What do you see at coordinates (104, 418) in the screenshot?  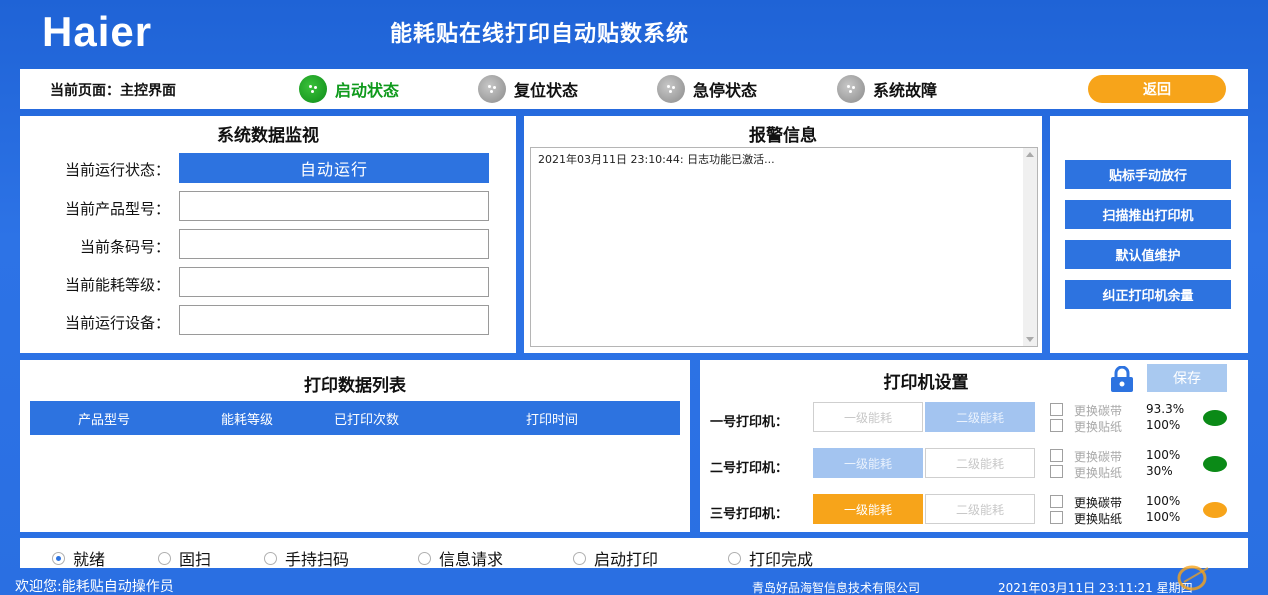 I see `col-product-model: 产品型号` at bounding box center [104, 418].